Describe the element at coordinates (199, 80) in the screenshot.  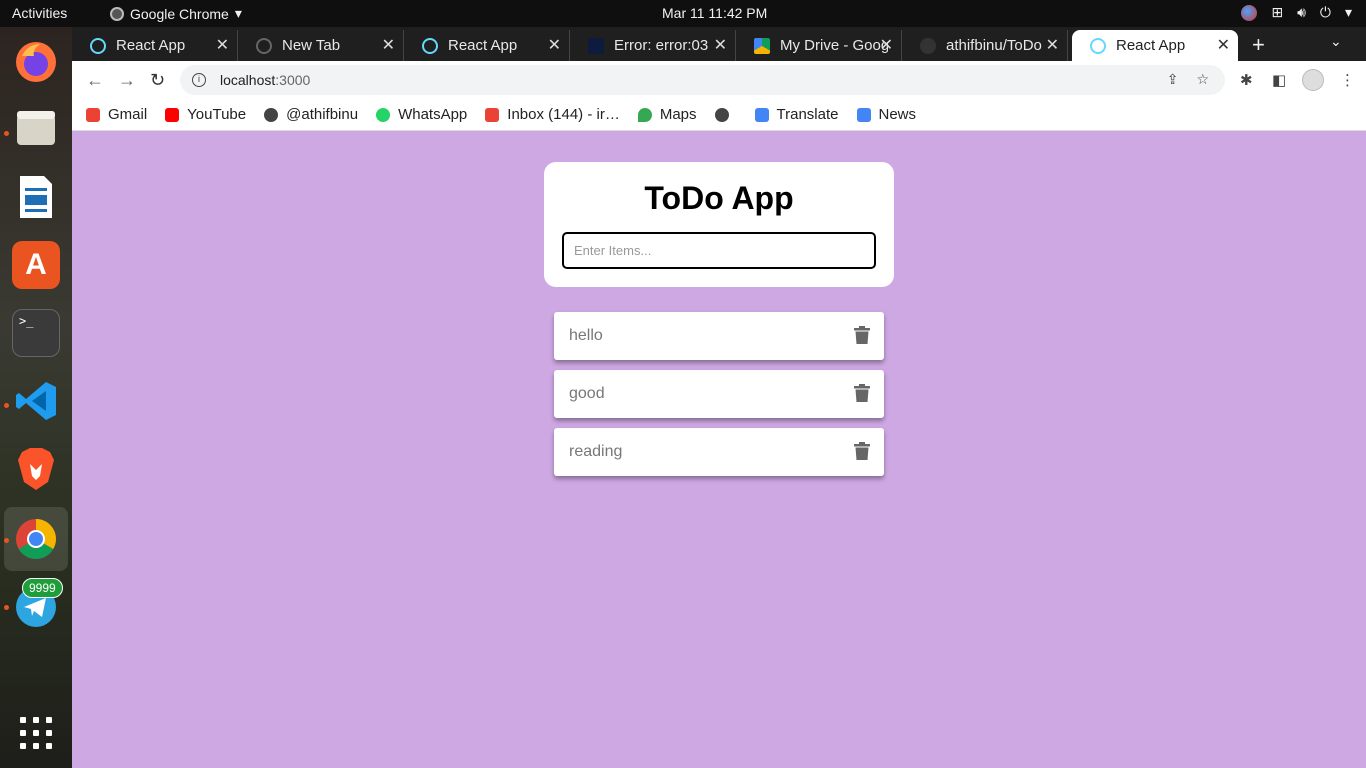
I see `site-info-icon: i` at that location.